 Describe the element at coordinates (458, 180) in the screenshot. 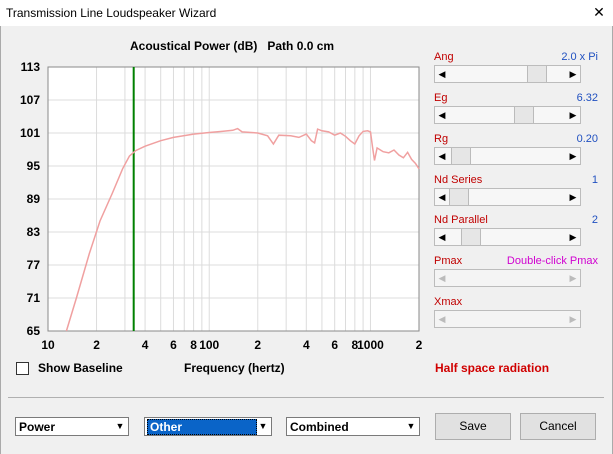

I see `nd-series-label: Nd Series` at that location.